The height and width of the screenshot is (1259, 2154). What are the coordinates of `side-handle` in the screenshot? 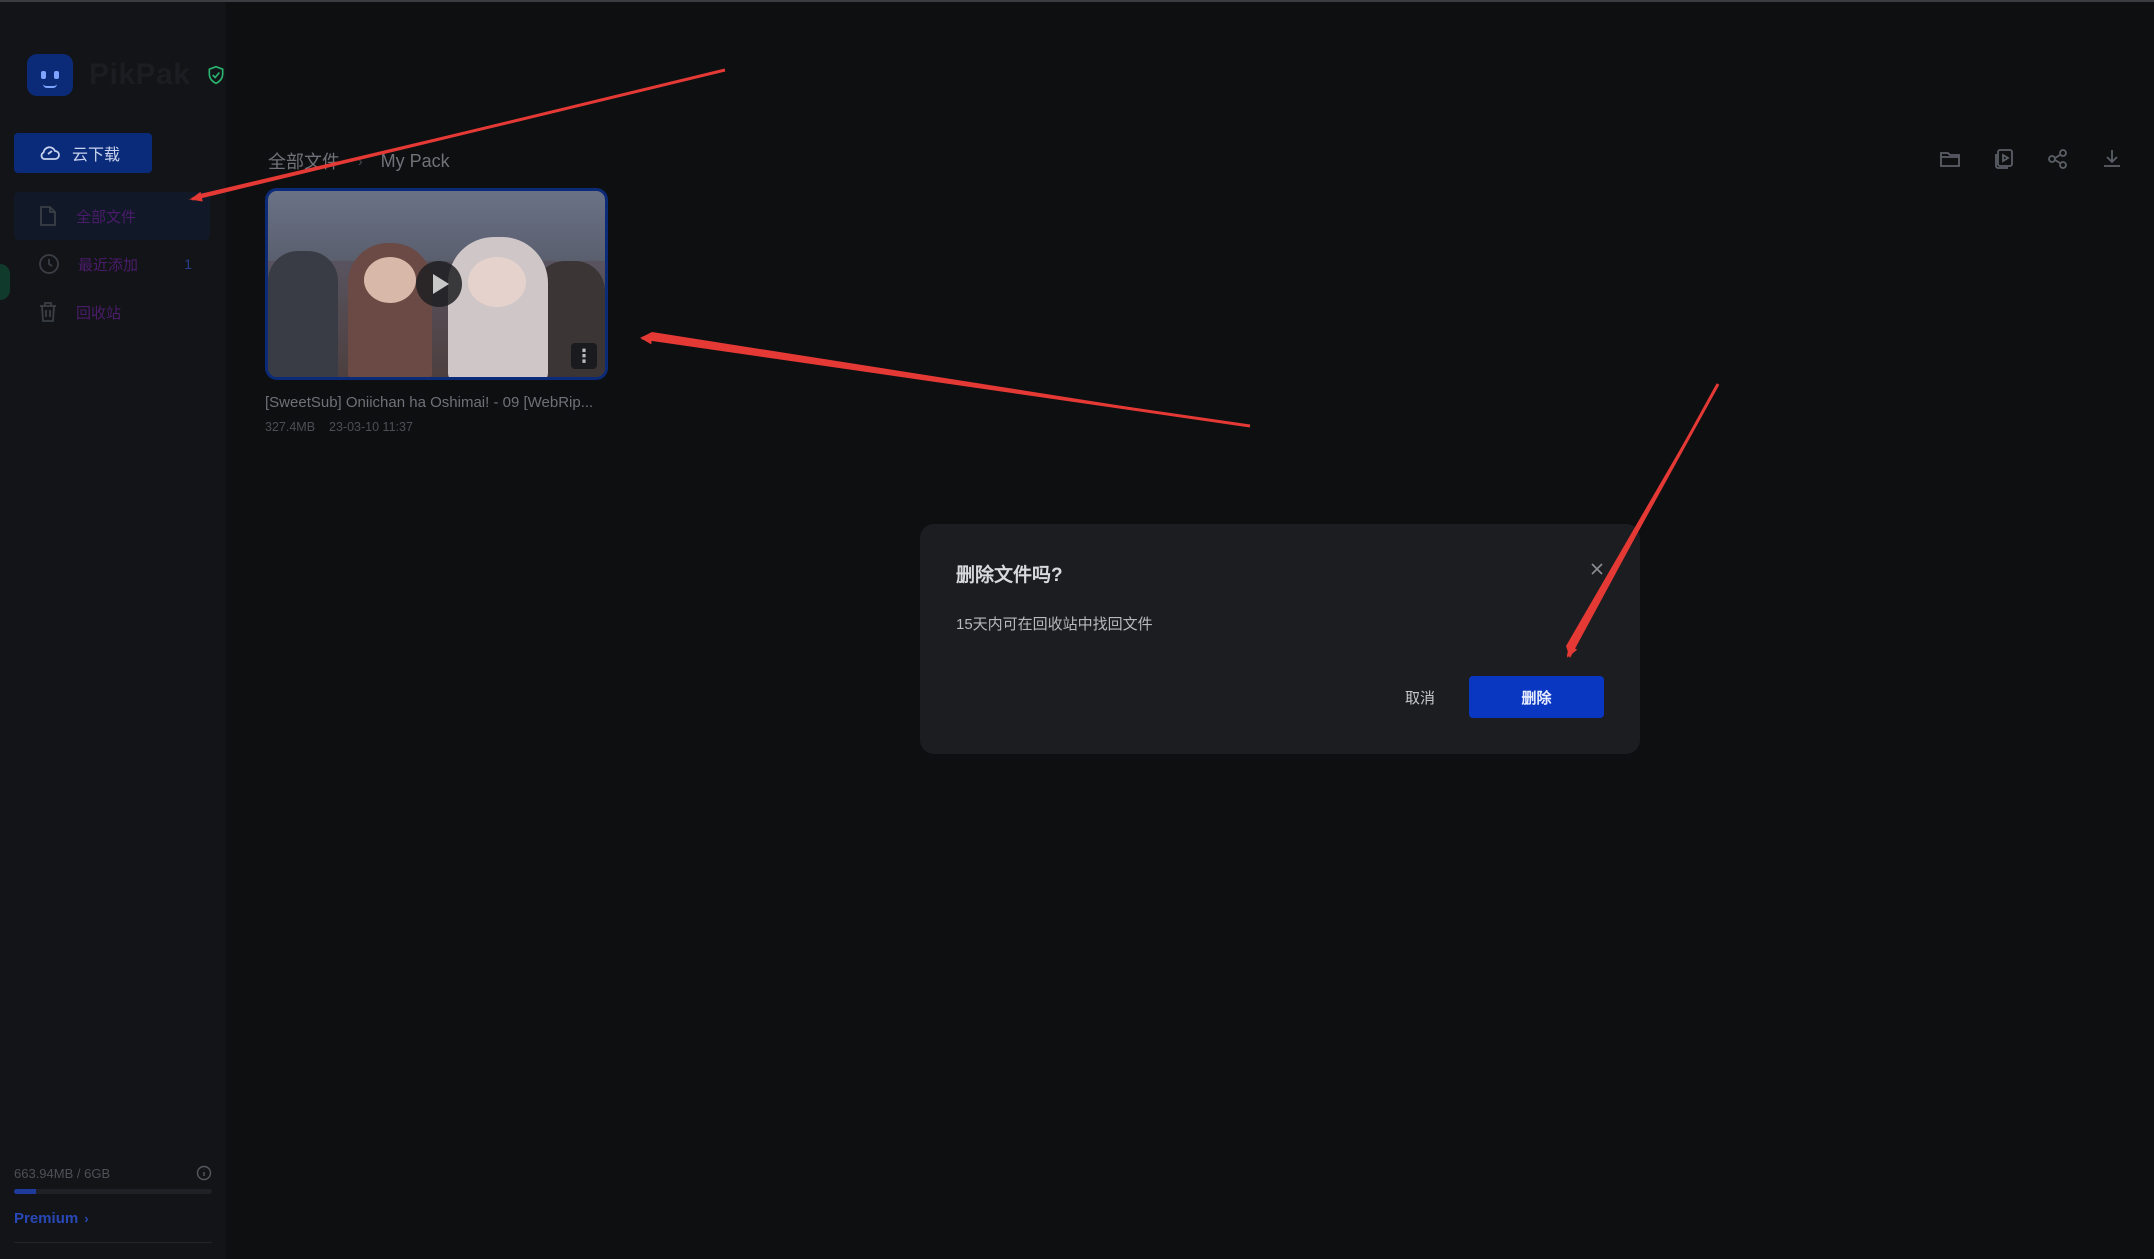 It's located at (5, 282).